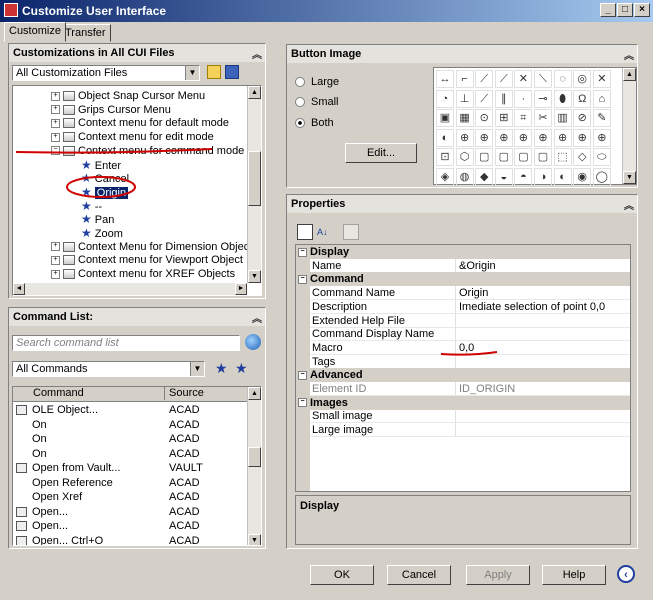 The width and height of the screenshot is (653, 600). I want to click on annotation-underline-command-mode, so click(114, 151).